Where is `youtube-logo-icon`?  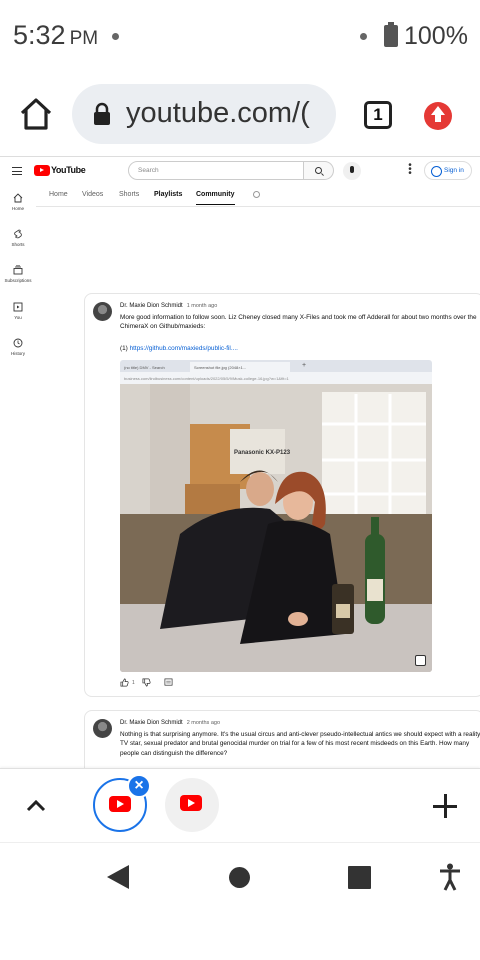
youtube-logo-icon is located at coordinates (42, 170).